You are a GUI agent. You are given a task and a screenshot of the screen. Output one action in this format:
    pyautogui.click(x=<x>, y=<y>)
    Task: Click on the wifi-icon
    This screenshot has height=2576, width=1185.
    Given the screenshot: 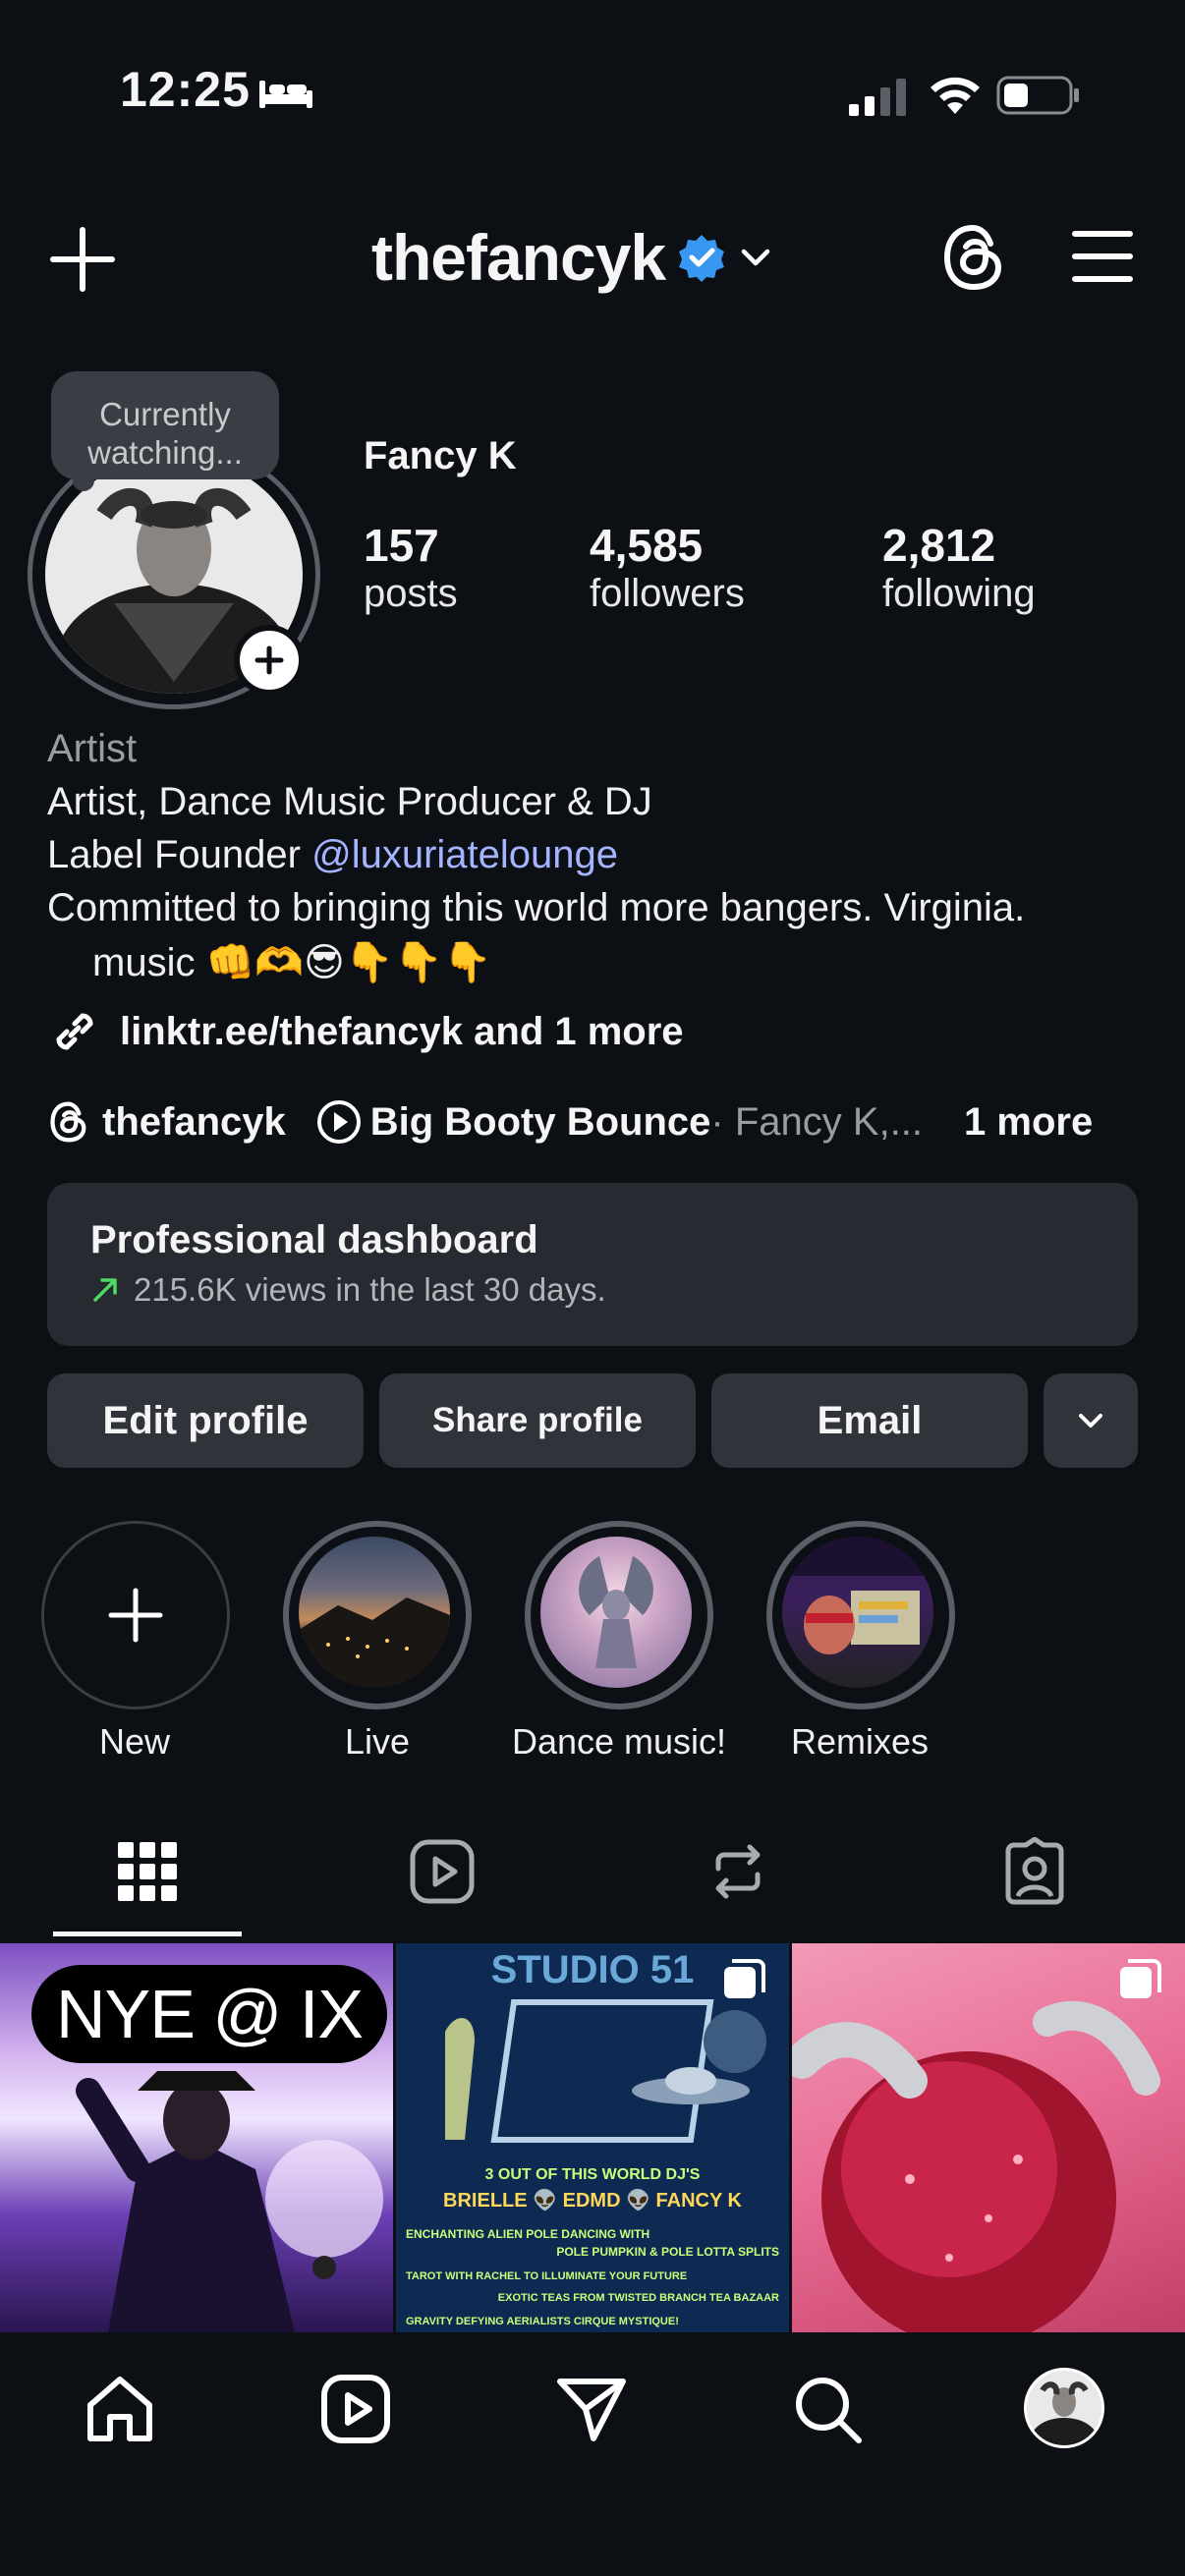 What is the action you would take?
    pyautogui.click(x=956, y=95)
    